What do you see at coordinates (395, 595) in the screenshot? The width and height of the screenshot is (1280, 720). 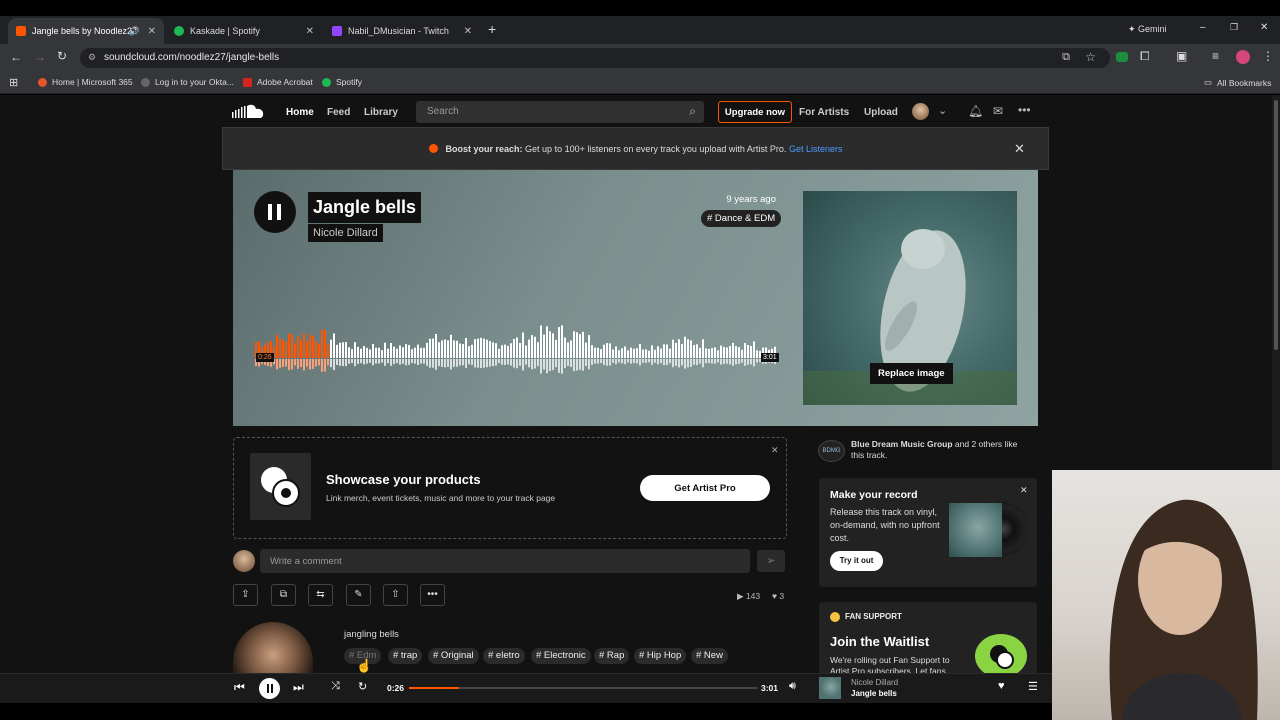 I see `add-to-next-button: ⇧` at bounding box center [395, 595].